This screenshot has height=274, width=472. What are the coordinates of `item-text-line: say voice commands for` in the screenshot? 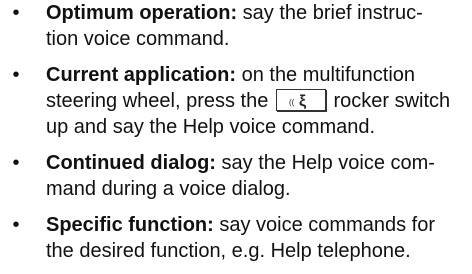 It's located at (327, 225).